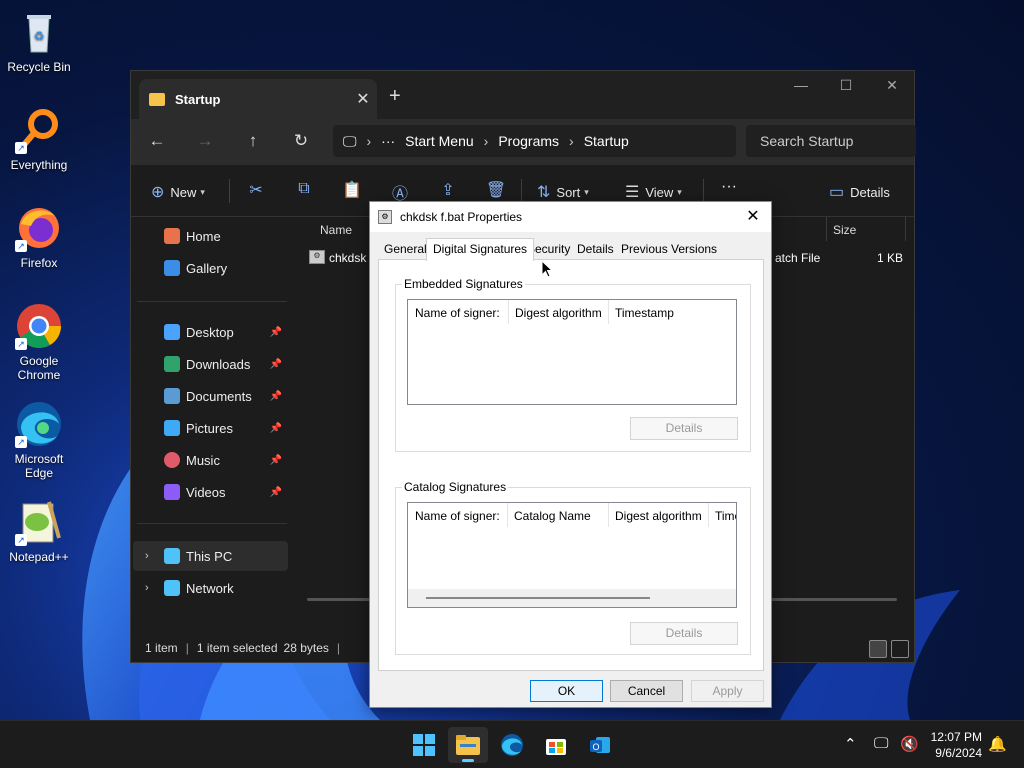 Image resolution: width=1024 pixels, height=768 pixels. What do you see at coordinates (253, 141) in the screenshot?
I see `up-button: ↑` at bounding box center [253, 141].